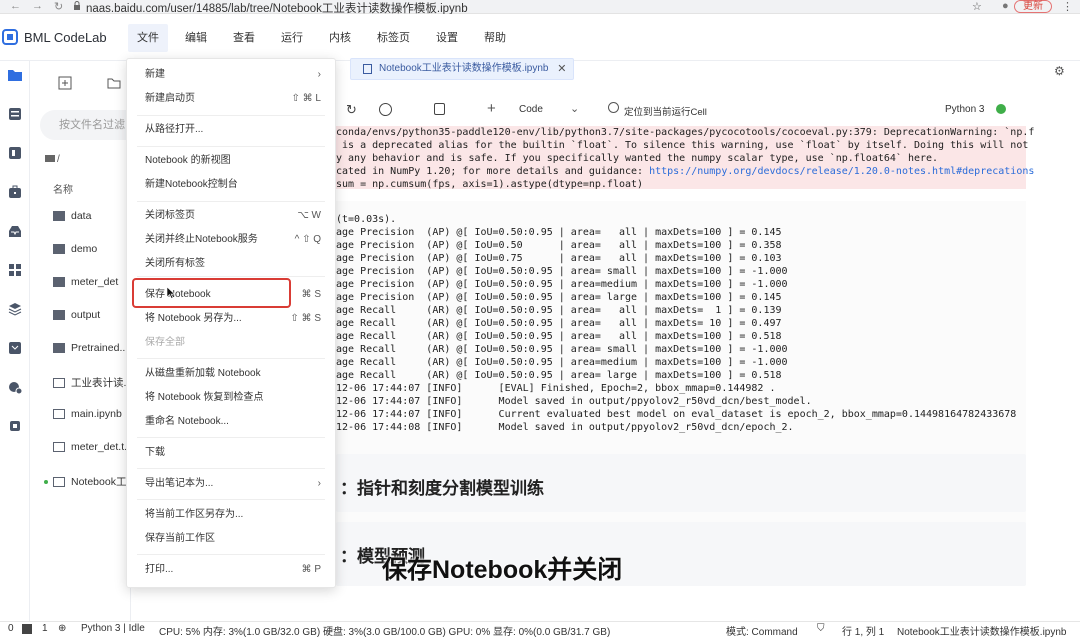 Image resolution: width=1080 pixels, height=638 pixels. Describe the element at coordinates (762, 632) in the screenshot. I see `mode-indicator: 模式: Command` at that location.